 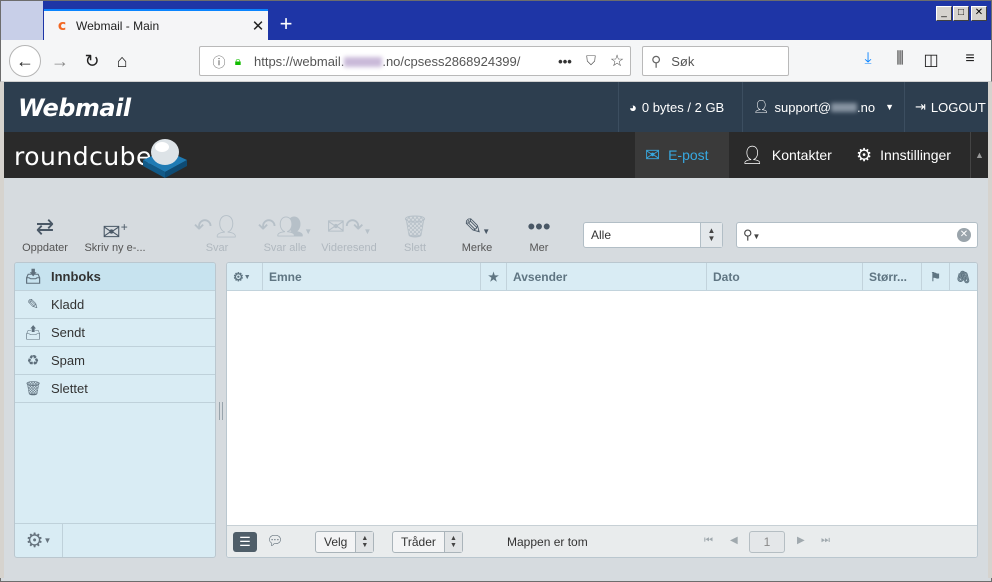 What do you see at coordinates (115, 389) in the screenshot?
I see `folder-trash: 🗑︎ Slettet` at bounding box center [115, 389].